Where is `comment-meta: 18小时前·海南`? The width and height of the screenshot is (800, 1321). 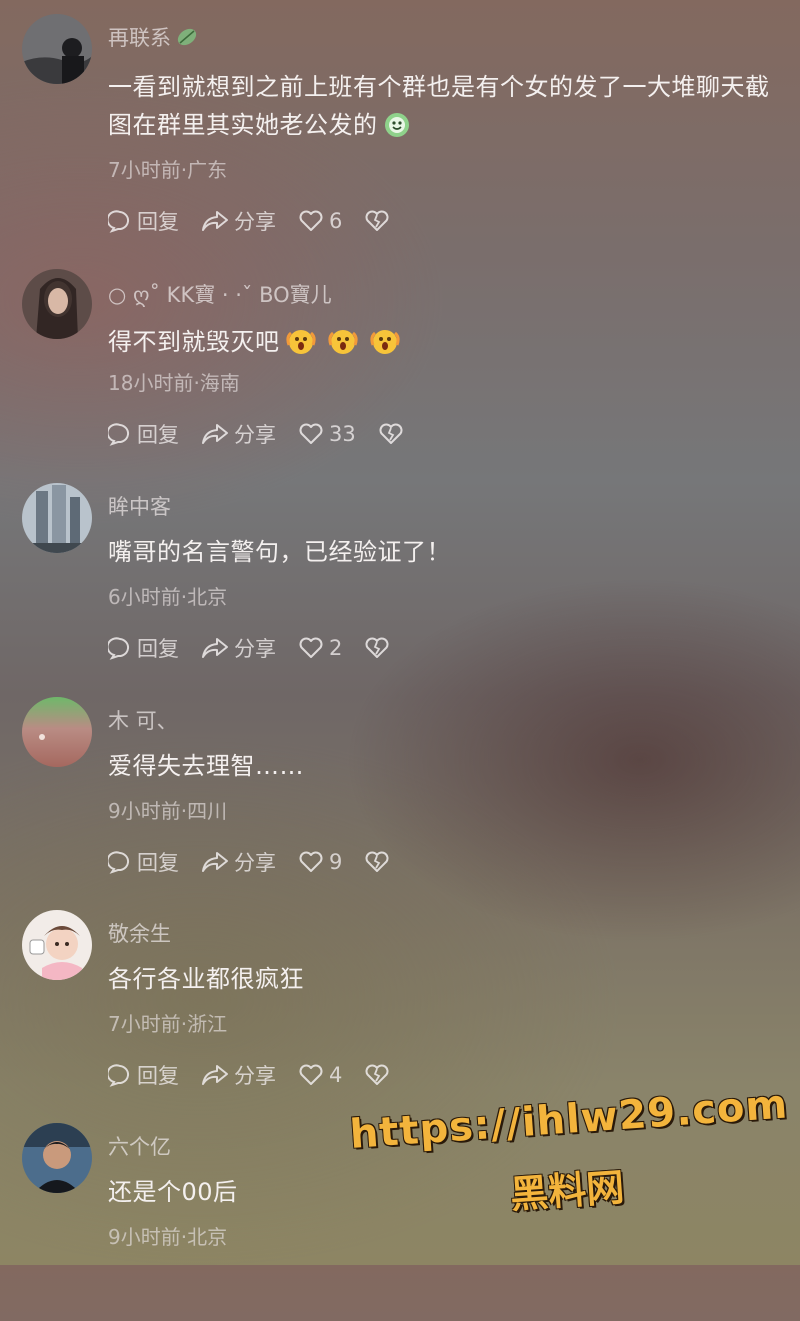 comment-meta: 18小时前·海南 is located at coordinates (174, 383).